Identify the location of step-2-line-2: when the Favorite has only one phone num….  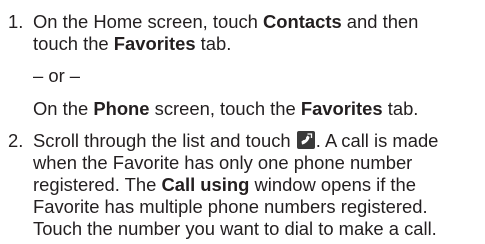
(223, 162).